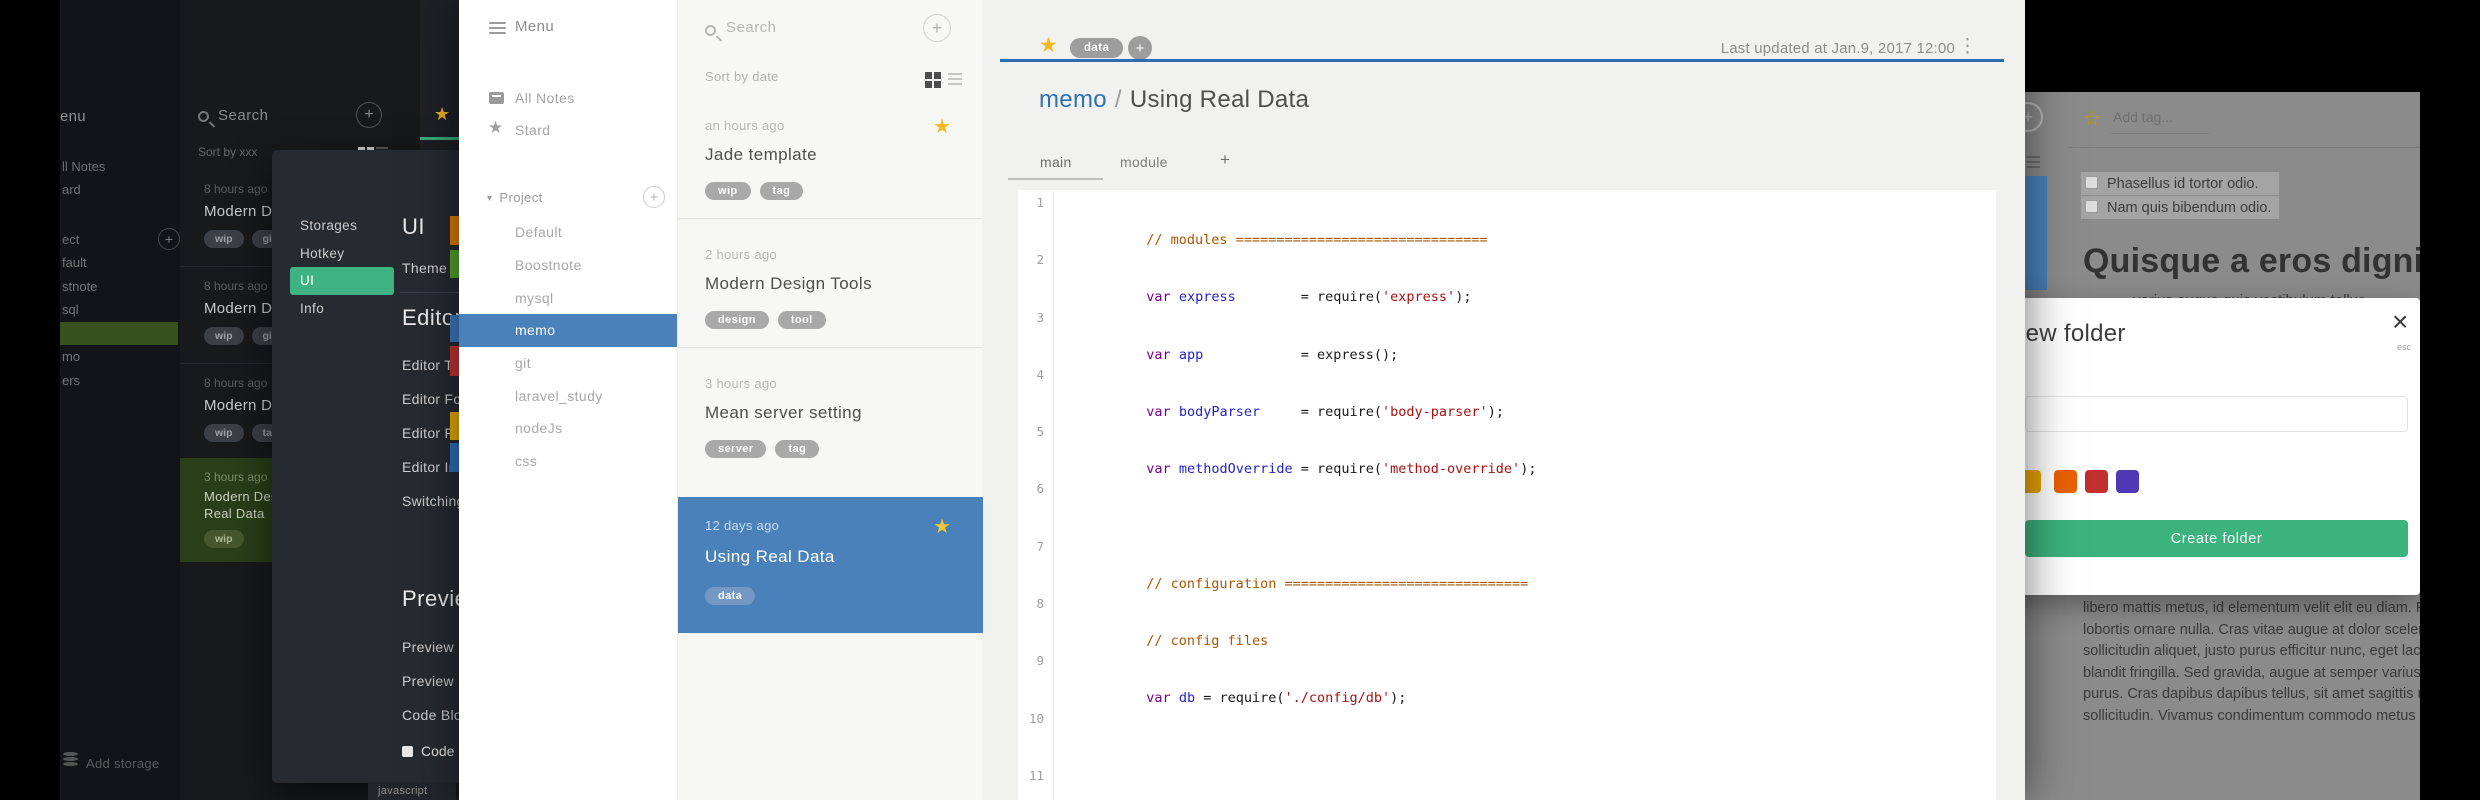 This screenshot has width=2480, height=800. Describe the element at coordinates (1507, 782) in the screenshot. I see `code-line: 11 // set our port` at that location.